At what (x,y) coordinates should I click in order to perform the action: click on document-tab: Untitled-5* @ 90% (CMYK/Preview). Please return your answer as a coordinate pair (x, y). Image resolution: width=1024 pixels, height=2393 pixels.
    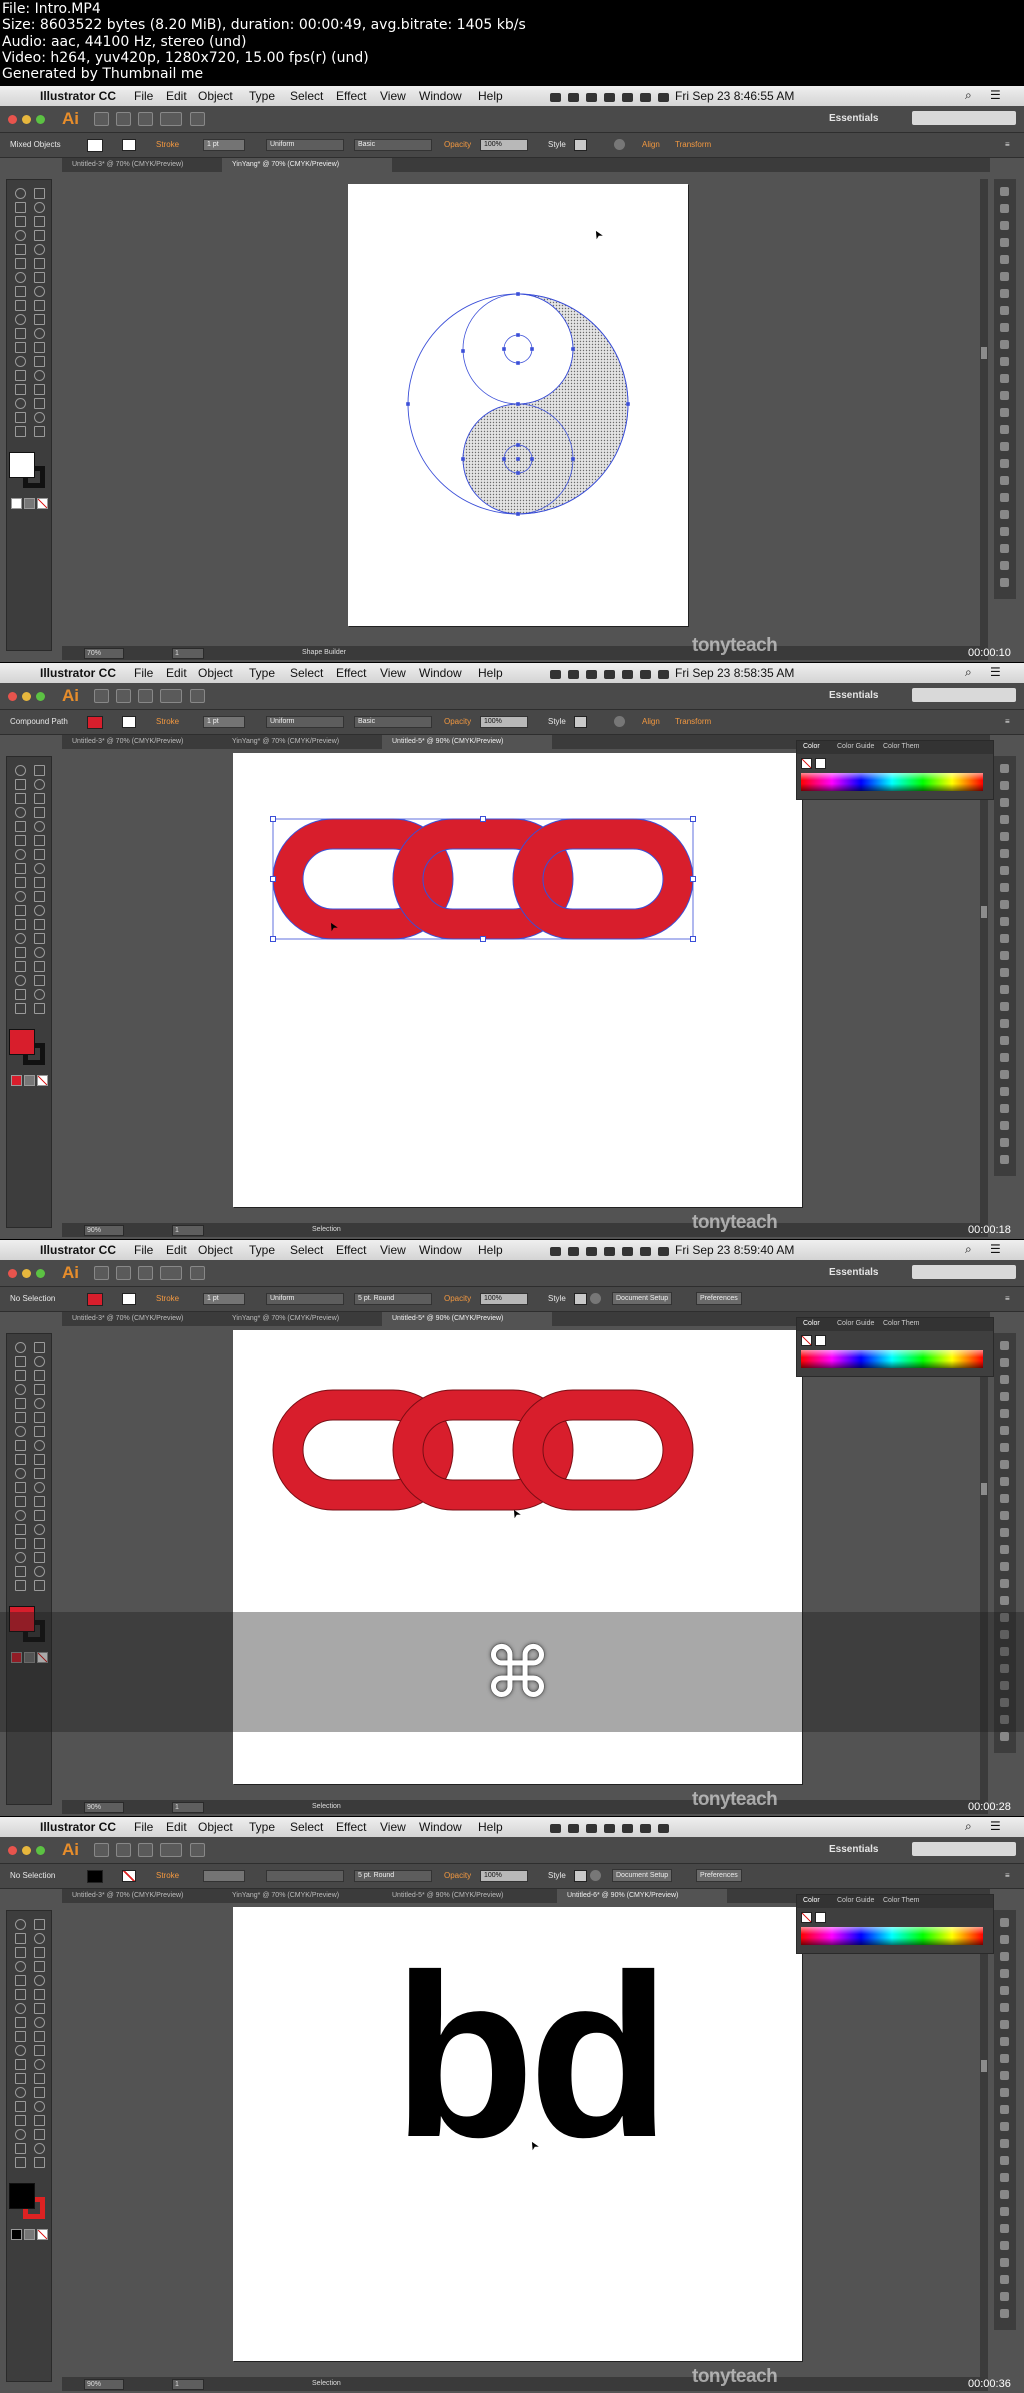
    Looking at the image, I should click on (467, 742).